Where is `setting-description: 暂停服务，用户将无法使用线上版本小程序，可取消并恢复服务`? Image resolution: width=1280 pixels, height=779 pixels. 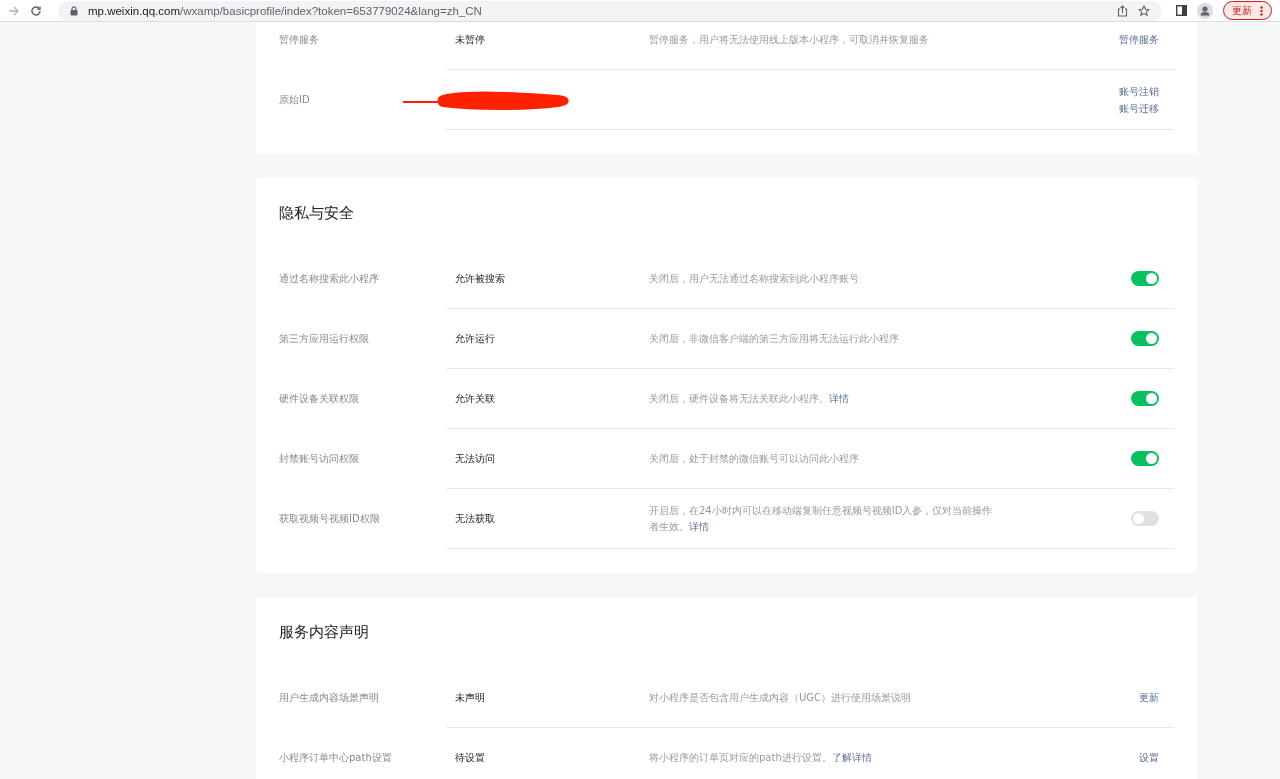 setting-description: 暂停服务，用户将无法使用线上版本小程序，可取消并恢复服务 is located at coordinates (789, 39).